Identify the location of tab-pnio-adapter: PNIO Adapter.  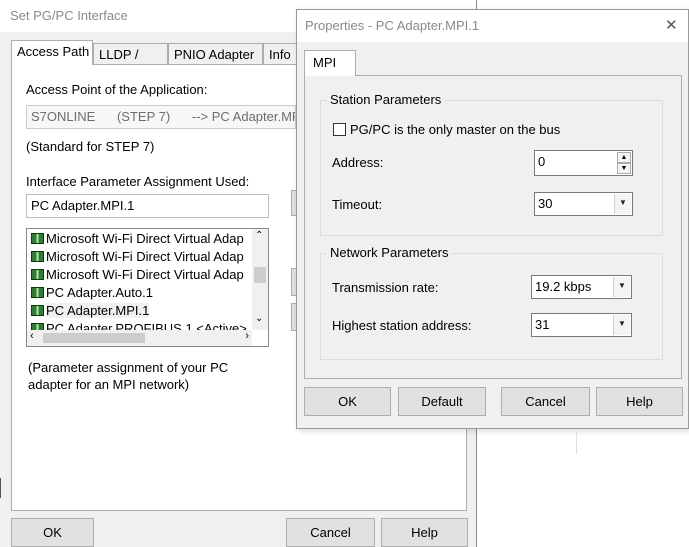
(215, 54).